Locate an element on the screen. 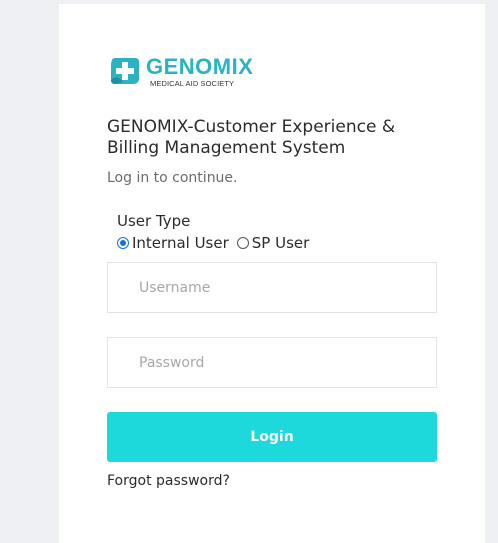 This screenshot has width=498, height=543. user-type-label: User Type is located at coordinates (154, 221).